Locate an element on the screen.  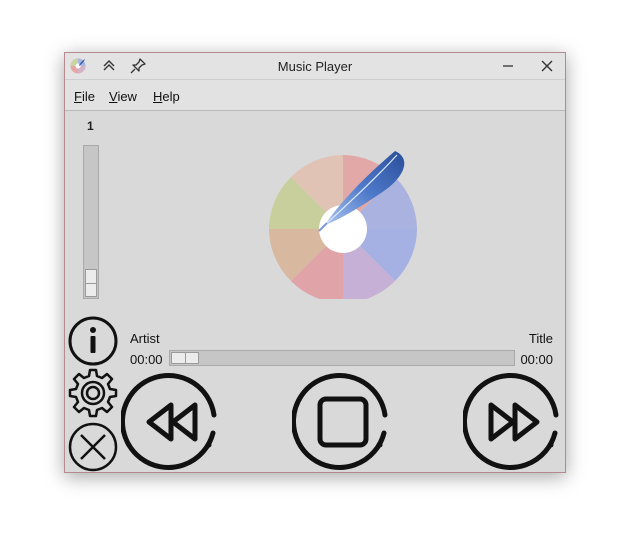
stop-icon is located at coordinates (340, 421).